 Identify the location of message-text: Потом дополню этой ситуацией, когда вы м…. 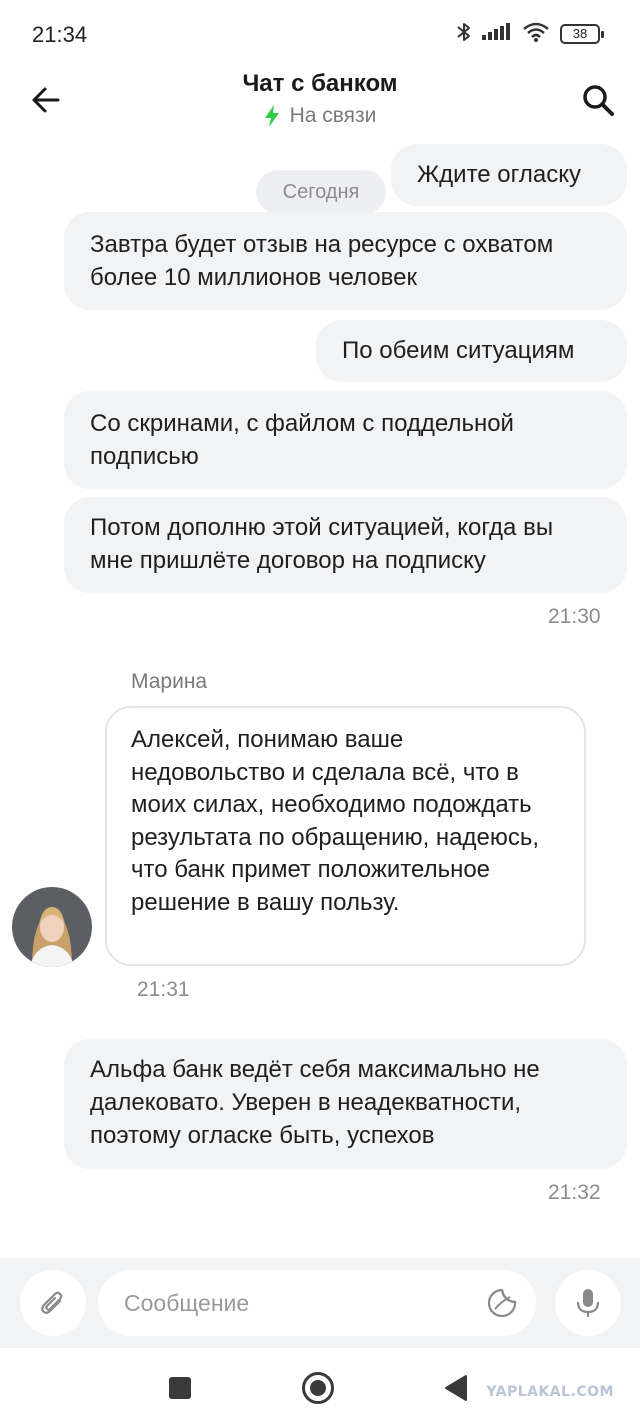
(322, 544).